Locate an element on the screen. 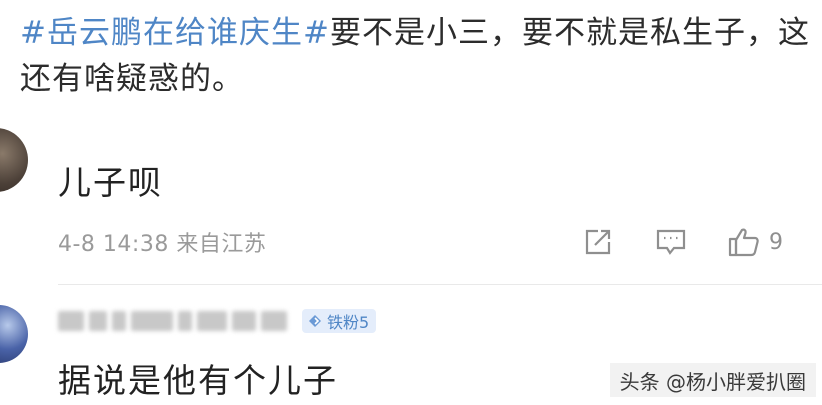 This screenshot has height=405, width=822. comment-meta: 4-8 14:38 来自江苏 is located at coordinates (162, 242).